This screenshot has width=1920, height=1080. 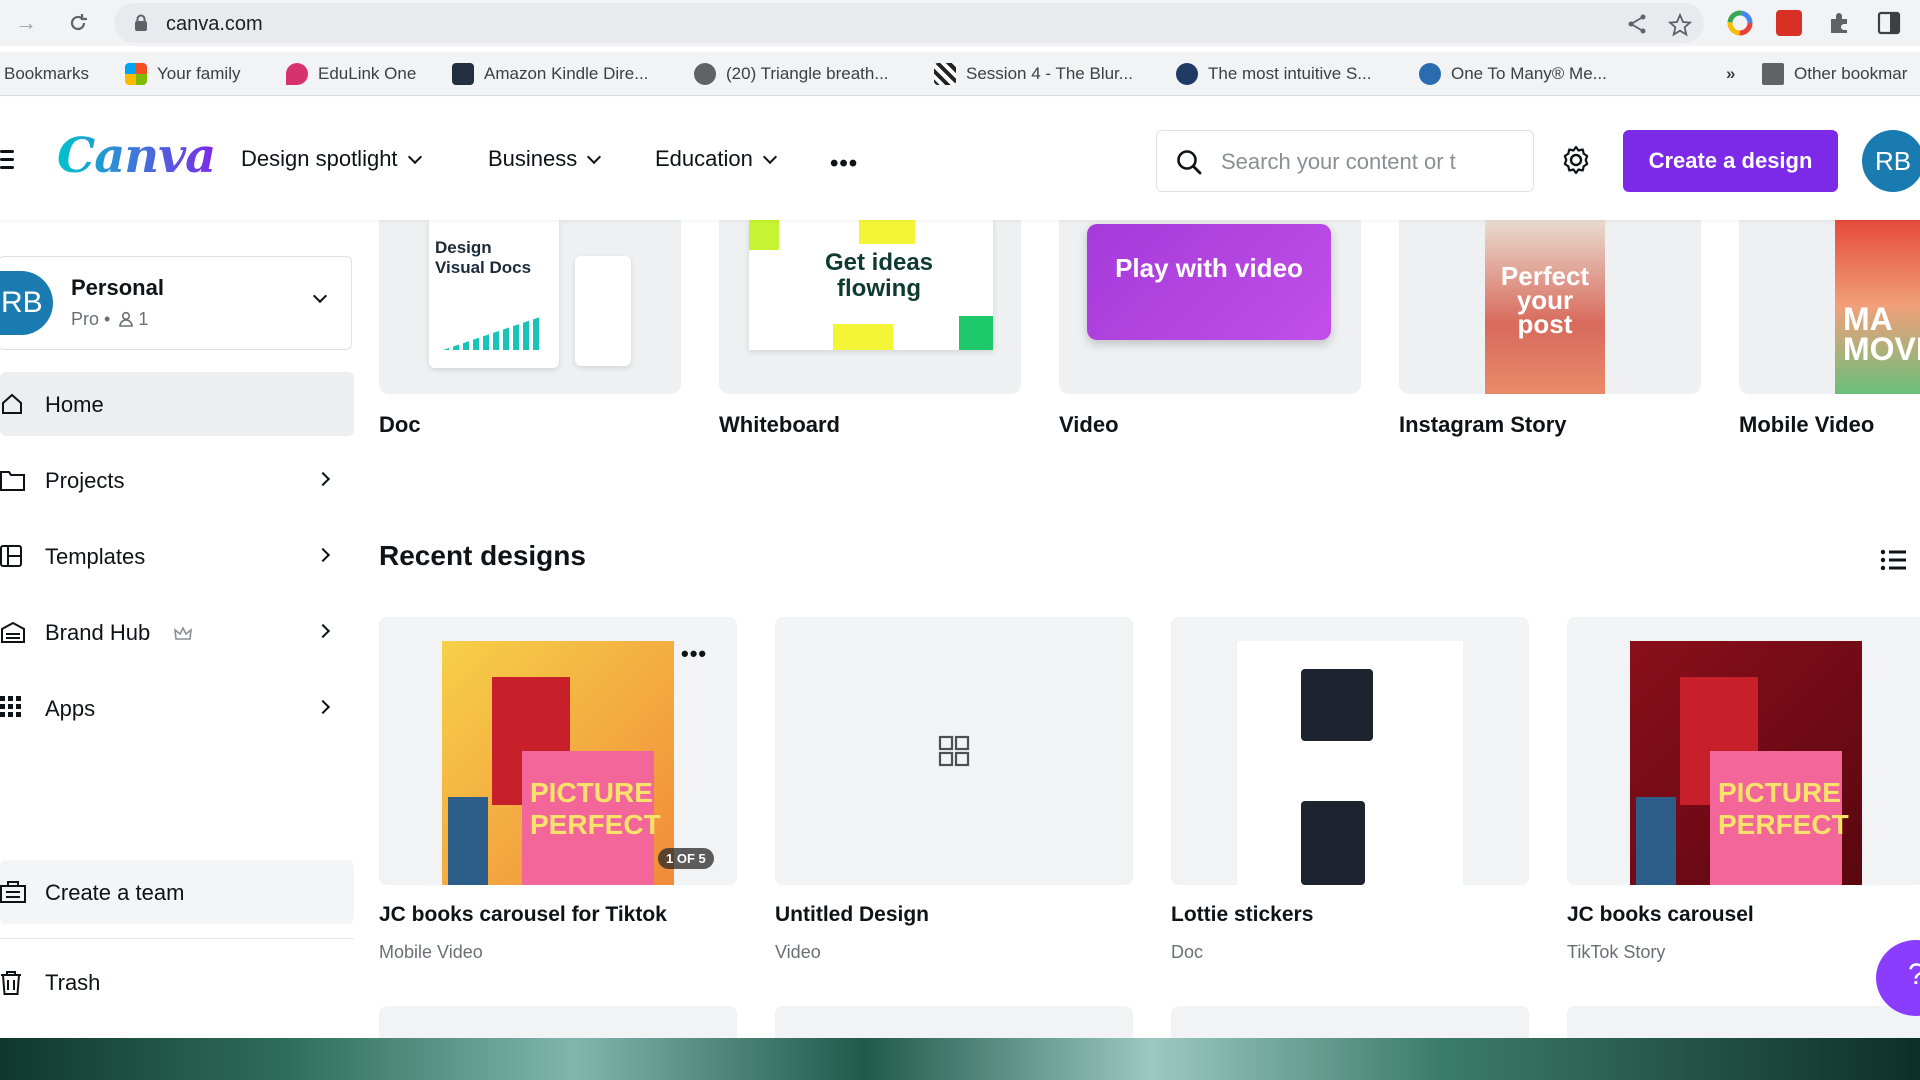 What do you see at coordinates (954, 753) in the screenshot?
I see `grid-placeholder-icon` at bounding box center [954, 753].